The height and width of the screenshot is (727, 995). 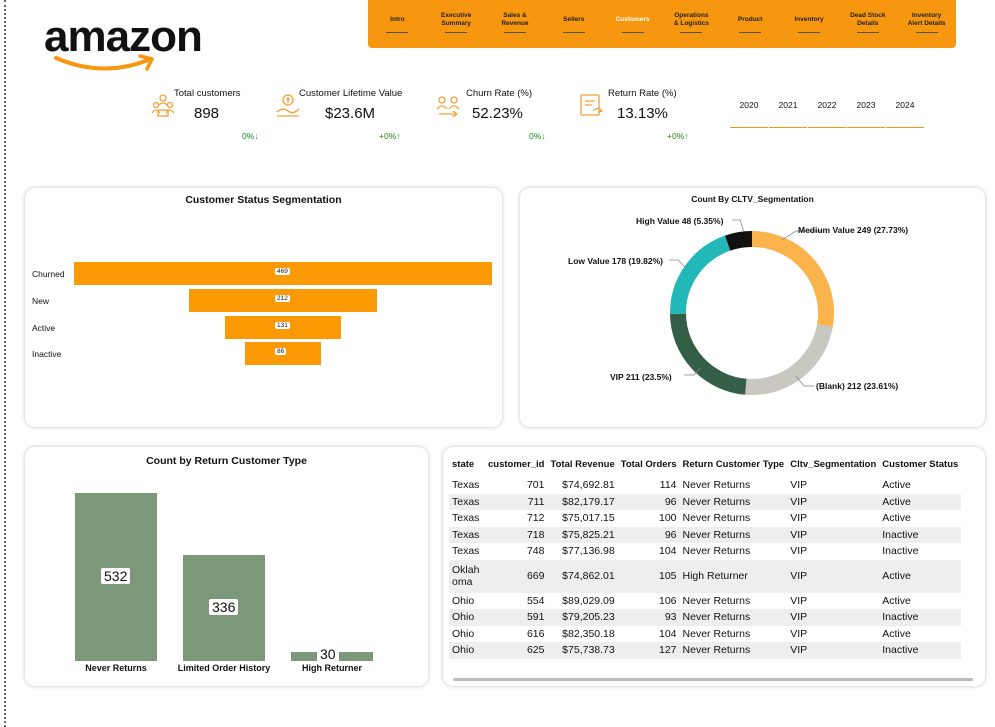 I want to click on nav-item-customers: Customers, so click(x=632, y=24).